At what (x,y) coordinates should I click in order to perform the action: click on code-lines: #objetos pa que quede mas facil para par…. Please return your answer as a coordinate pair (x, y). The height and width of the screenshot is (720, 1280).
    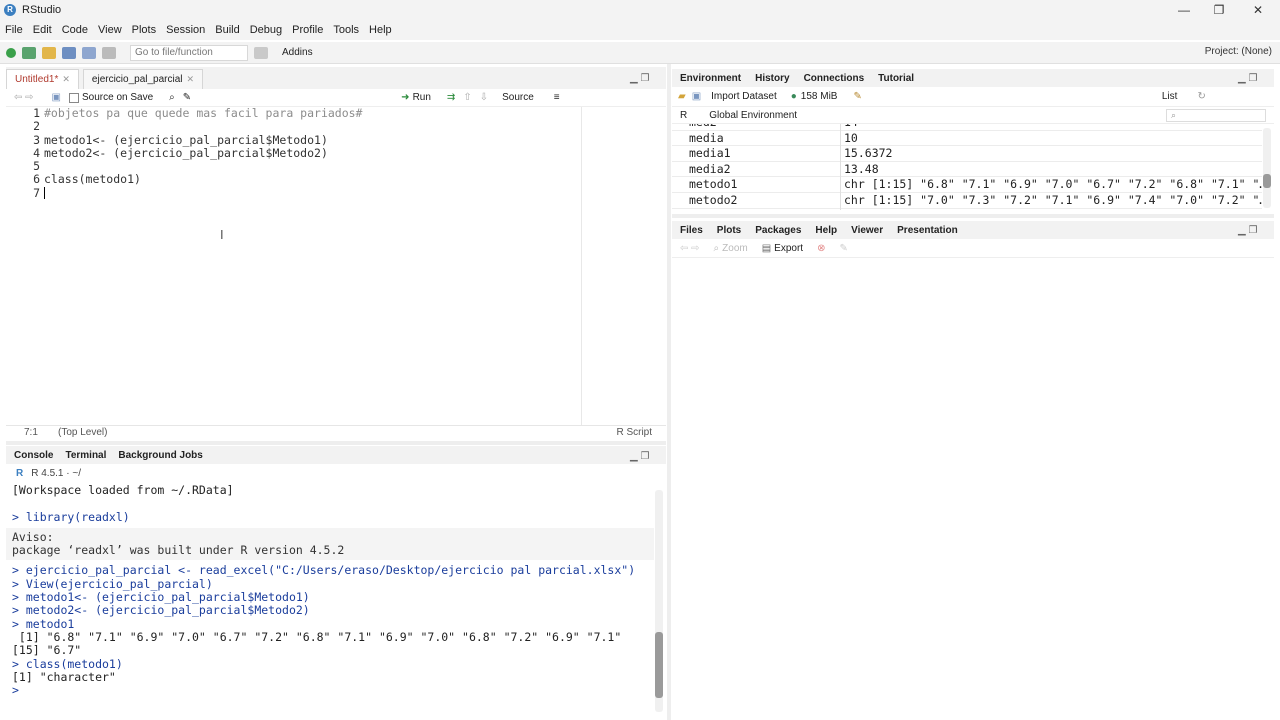
    Looking at the image, I should click on (203, 153).